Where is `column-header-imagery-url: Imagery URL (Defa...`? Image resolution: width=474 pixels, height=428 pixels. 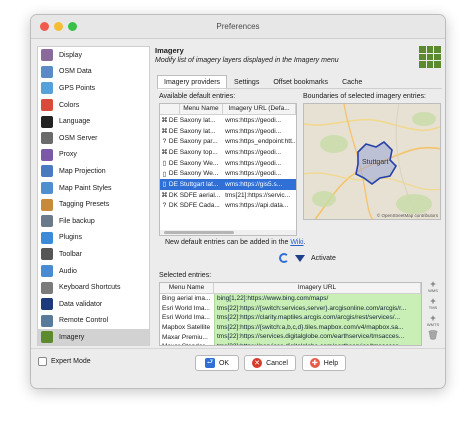
column-header-imagery-url: Imagery URL (Defa... is located at coordinates (259, 109).